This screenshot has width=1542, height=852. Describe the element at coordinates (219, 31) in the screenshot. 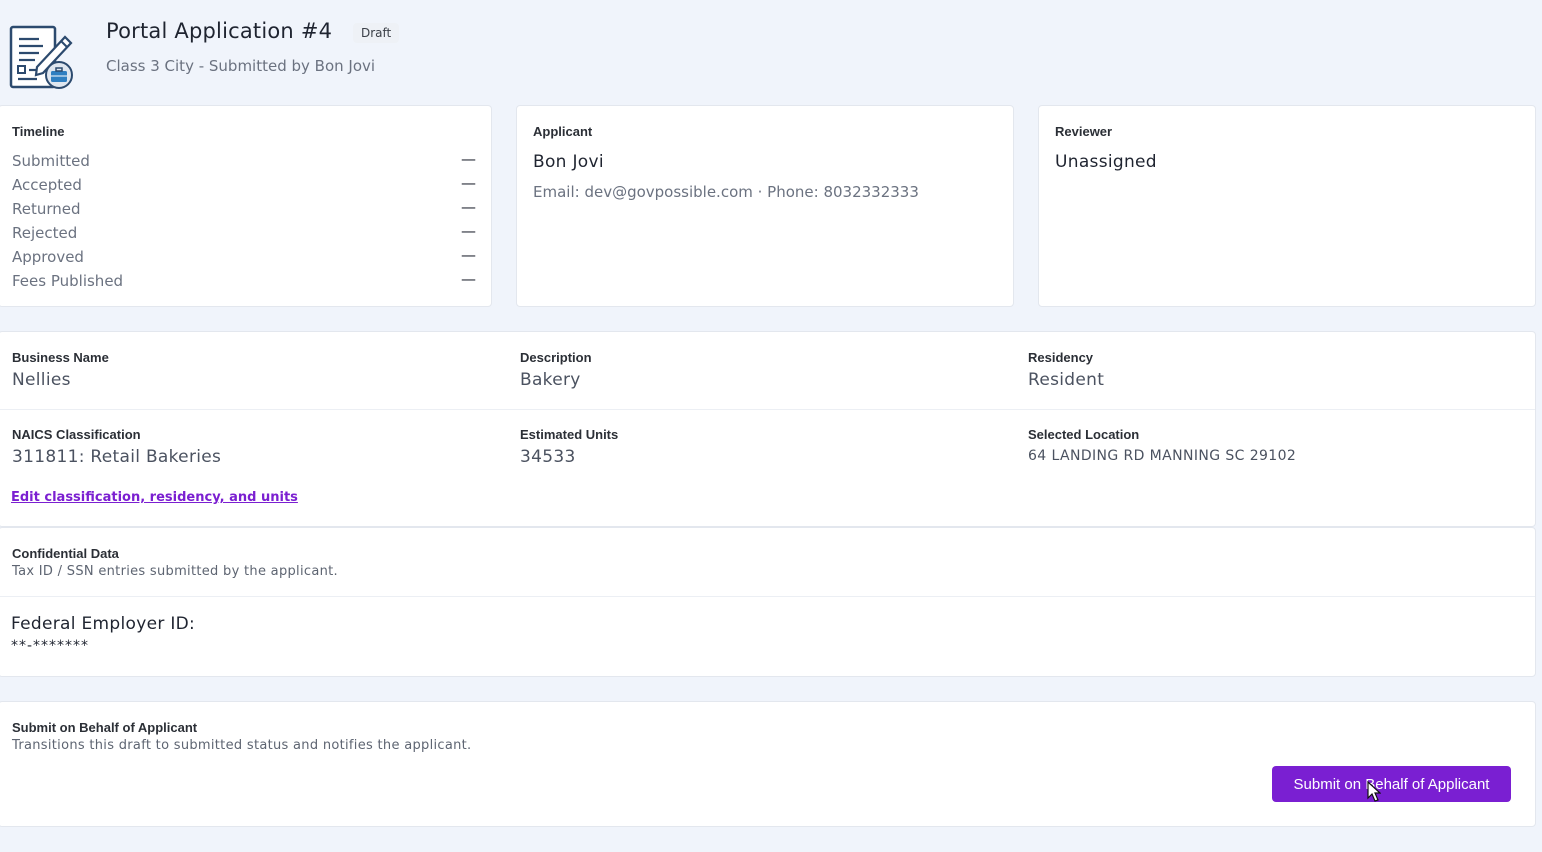

I see `page-title: Portal Application #4` at that location.